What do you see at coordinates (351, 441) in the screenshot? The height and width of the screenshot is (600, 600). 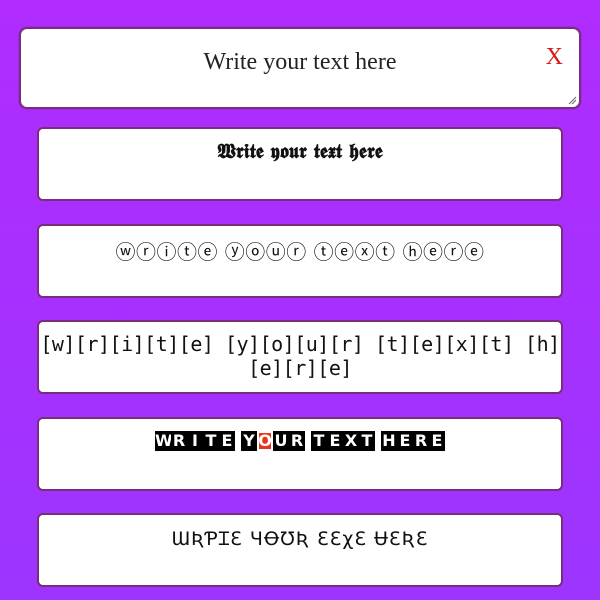 I see `letter-tile: X` at bounding box center [351, 441].